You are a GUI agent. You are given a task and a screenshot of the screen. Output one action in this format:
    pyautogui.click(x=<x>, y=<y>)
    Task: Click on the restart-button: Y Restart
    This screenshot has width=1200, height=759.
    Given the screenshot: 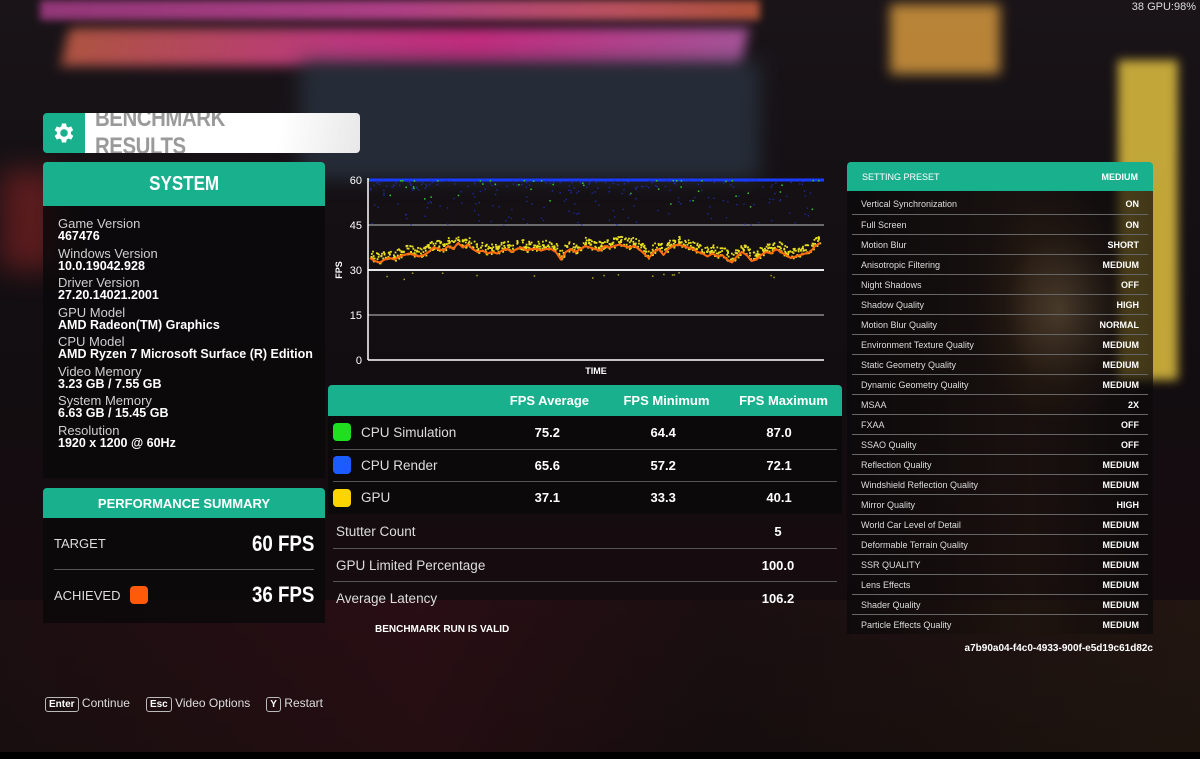 What is the action you would take?
    pyautogui.click(x=294, y=704)
    